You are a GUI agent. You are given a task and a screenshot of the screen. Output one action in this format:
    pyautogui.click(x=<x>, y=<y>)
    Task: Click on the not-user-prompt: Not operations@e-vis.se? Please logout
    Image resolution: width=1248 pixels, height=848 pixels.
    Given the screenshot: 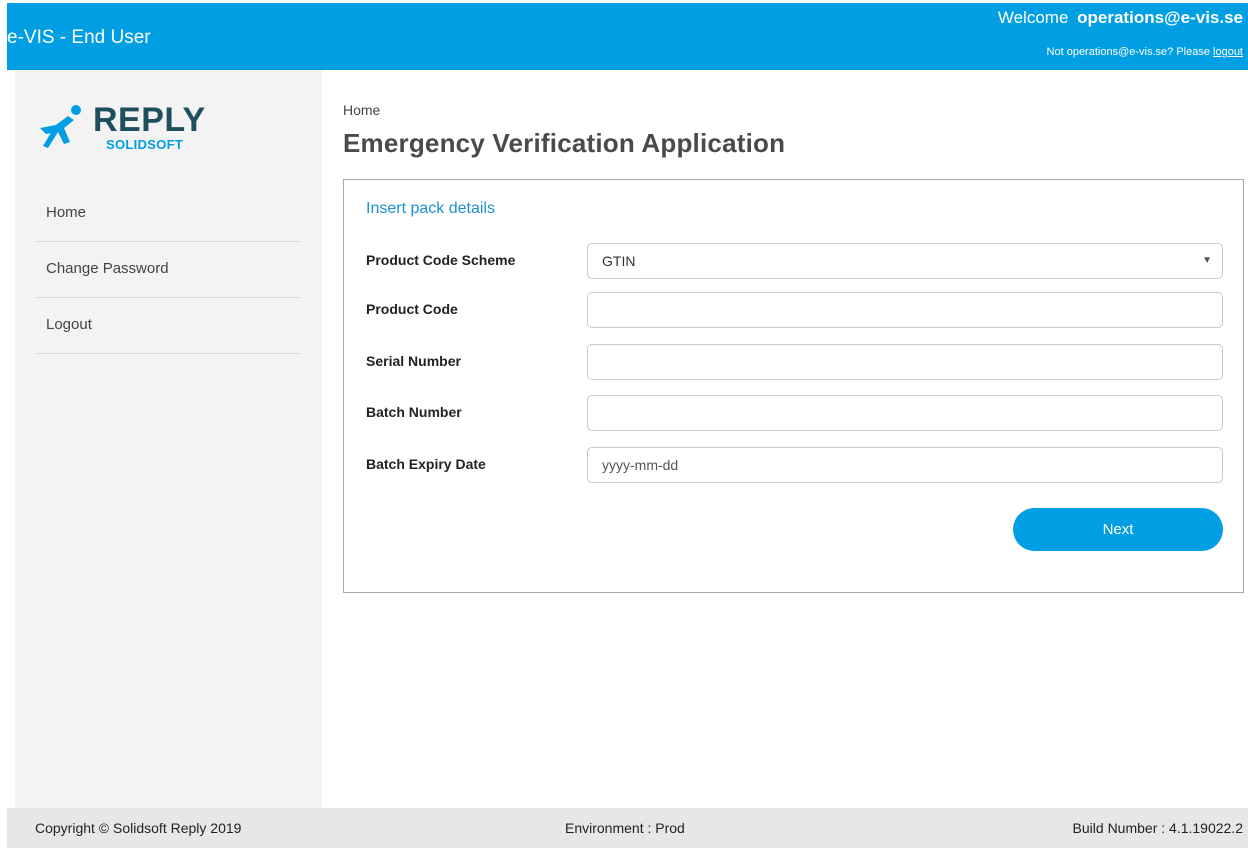 What is the action you would take?
    pyautogui.click(x=1145, y=52)
    